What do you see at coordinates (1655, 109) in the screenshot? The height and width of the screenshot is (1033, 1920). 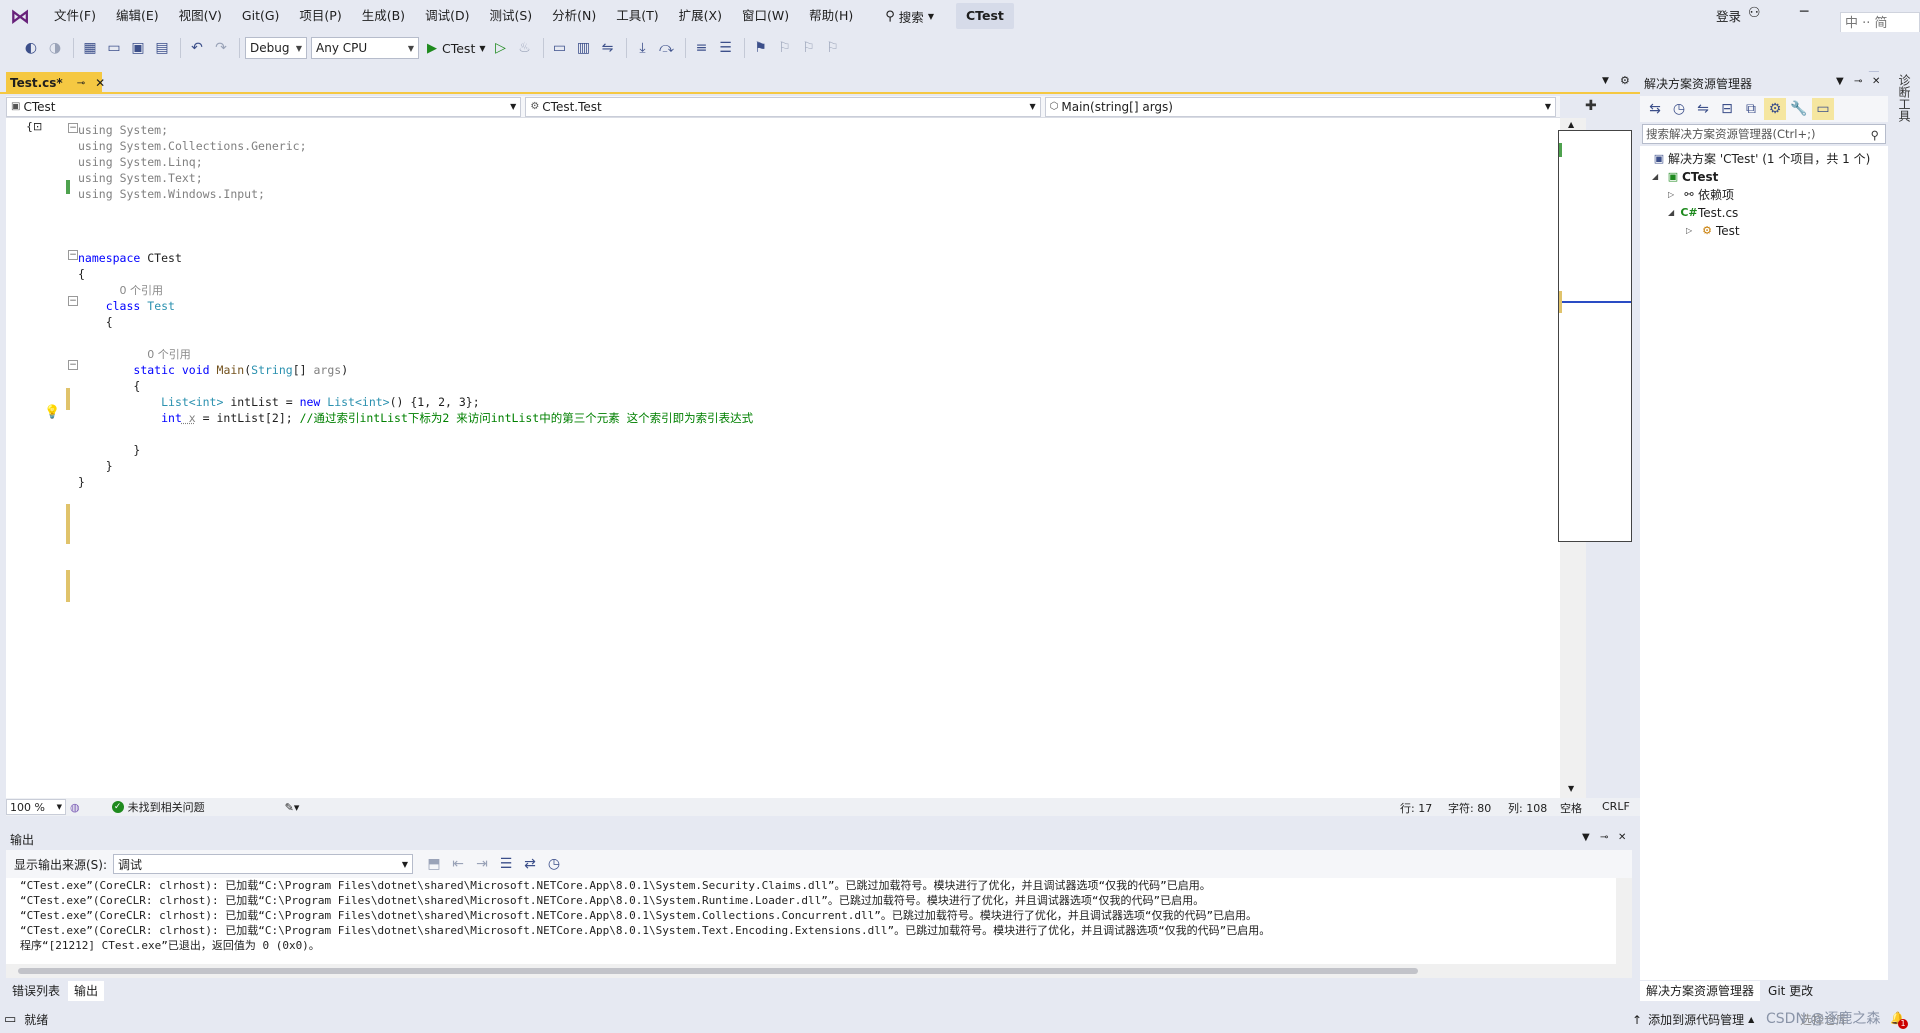 I see `switch-views-icon: ⇆` at bounding box center [1655, 109].